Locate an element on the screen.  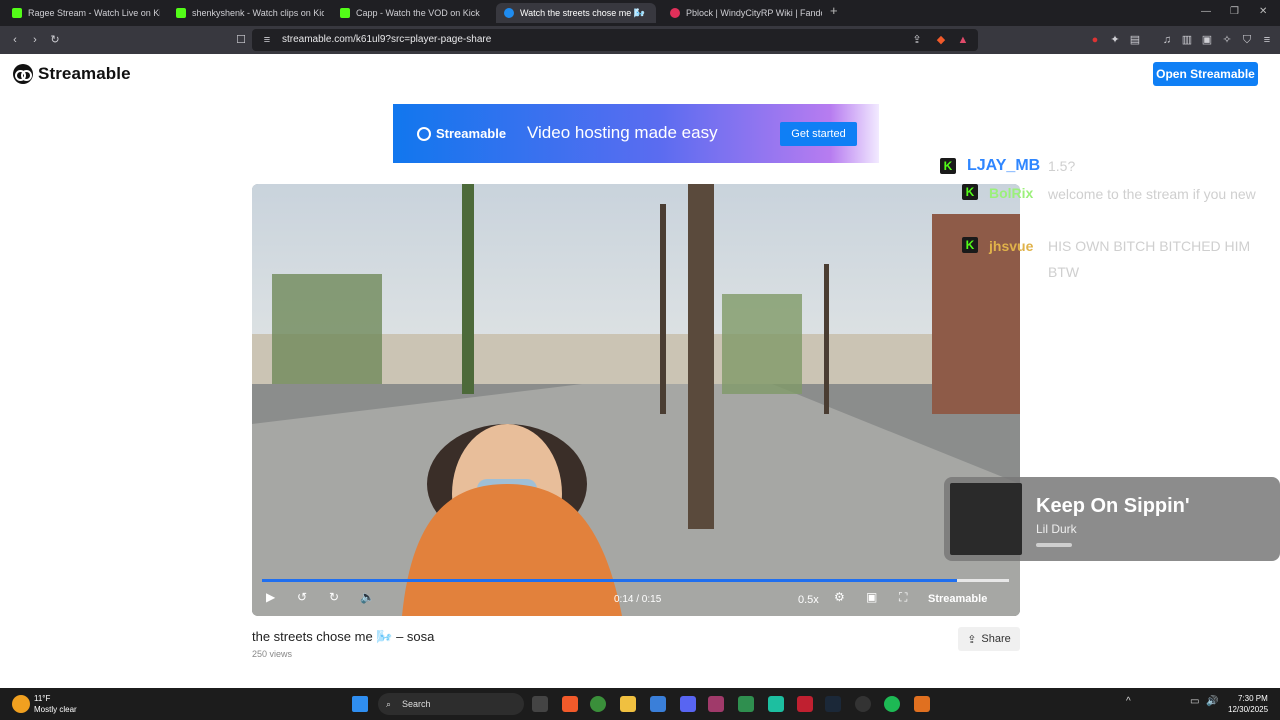
taskbar-search: ⌕ Search is located at coordinates (451, 704).